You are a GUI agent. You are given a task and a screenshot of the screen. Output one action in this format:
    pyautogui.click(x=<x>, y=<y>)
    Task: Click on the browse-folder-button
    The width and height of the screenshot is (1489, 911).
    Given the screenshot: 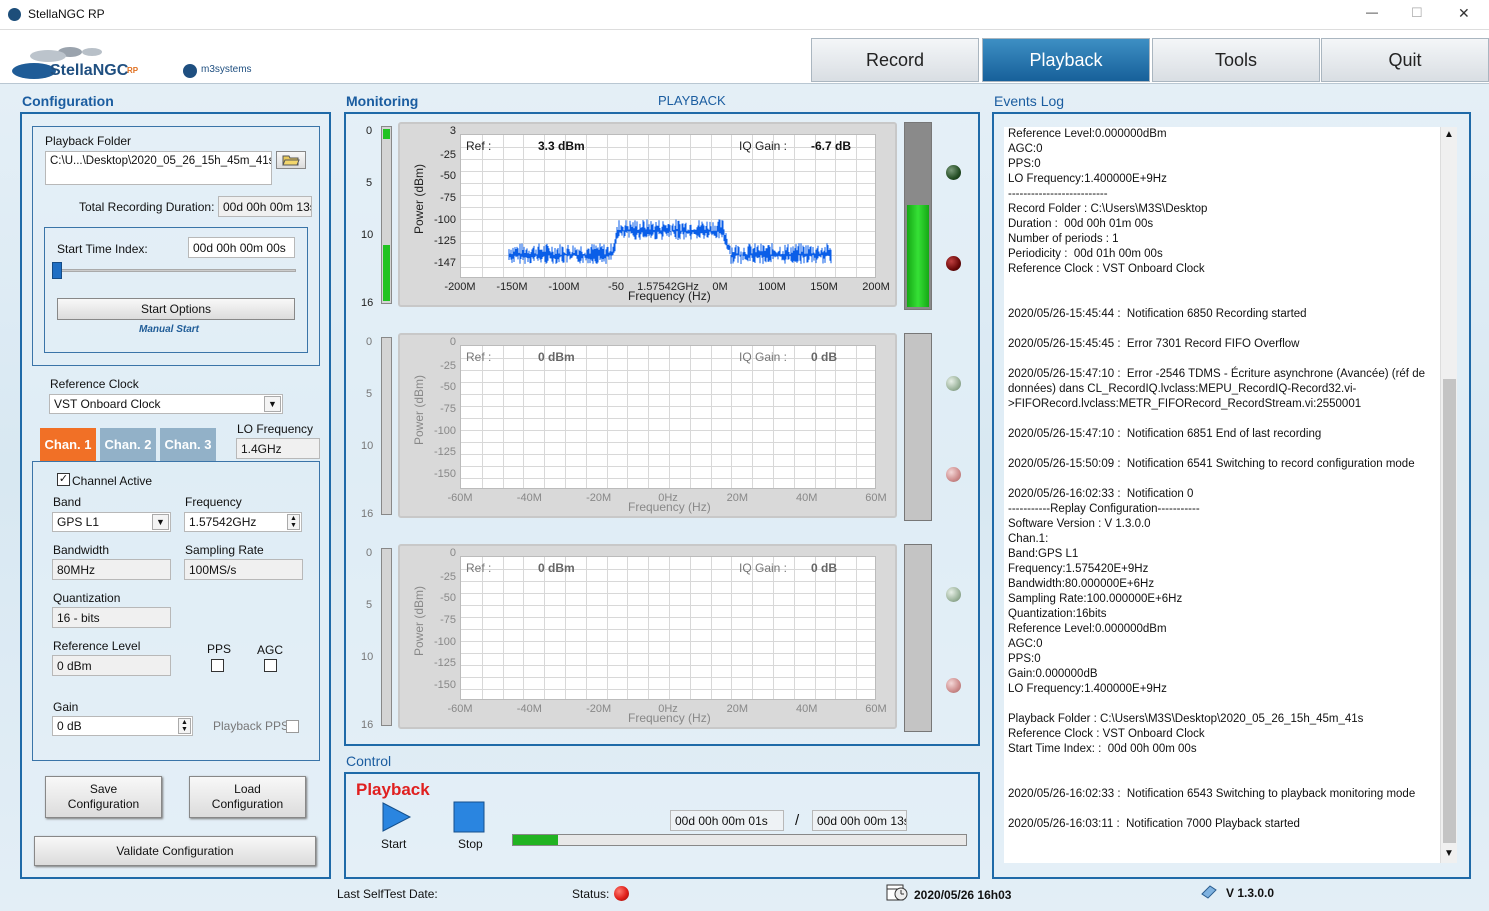 What is the action you would take?
    pyautogui.click(x=291, y=160)
    